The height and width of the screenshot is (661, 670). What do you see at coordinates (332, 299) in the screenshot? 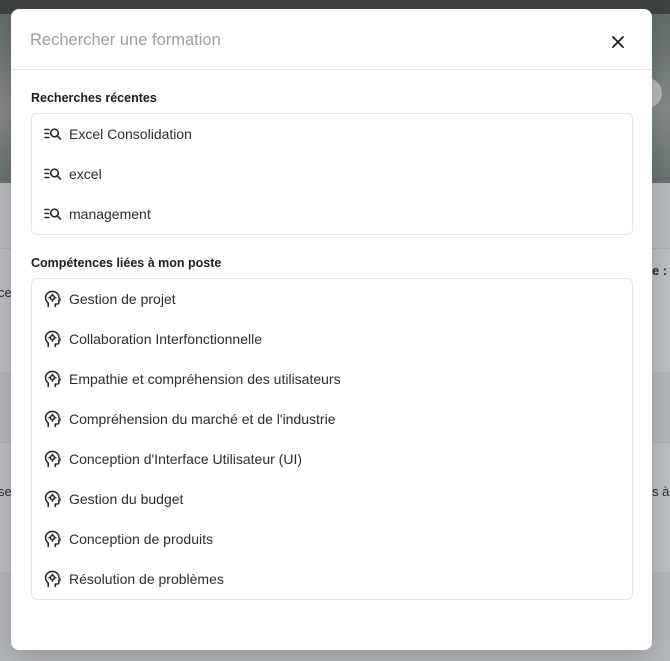
I see `skill-item: Gestion de projet` at bounding box center [332, 299].